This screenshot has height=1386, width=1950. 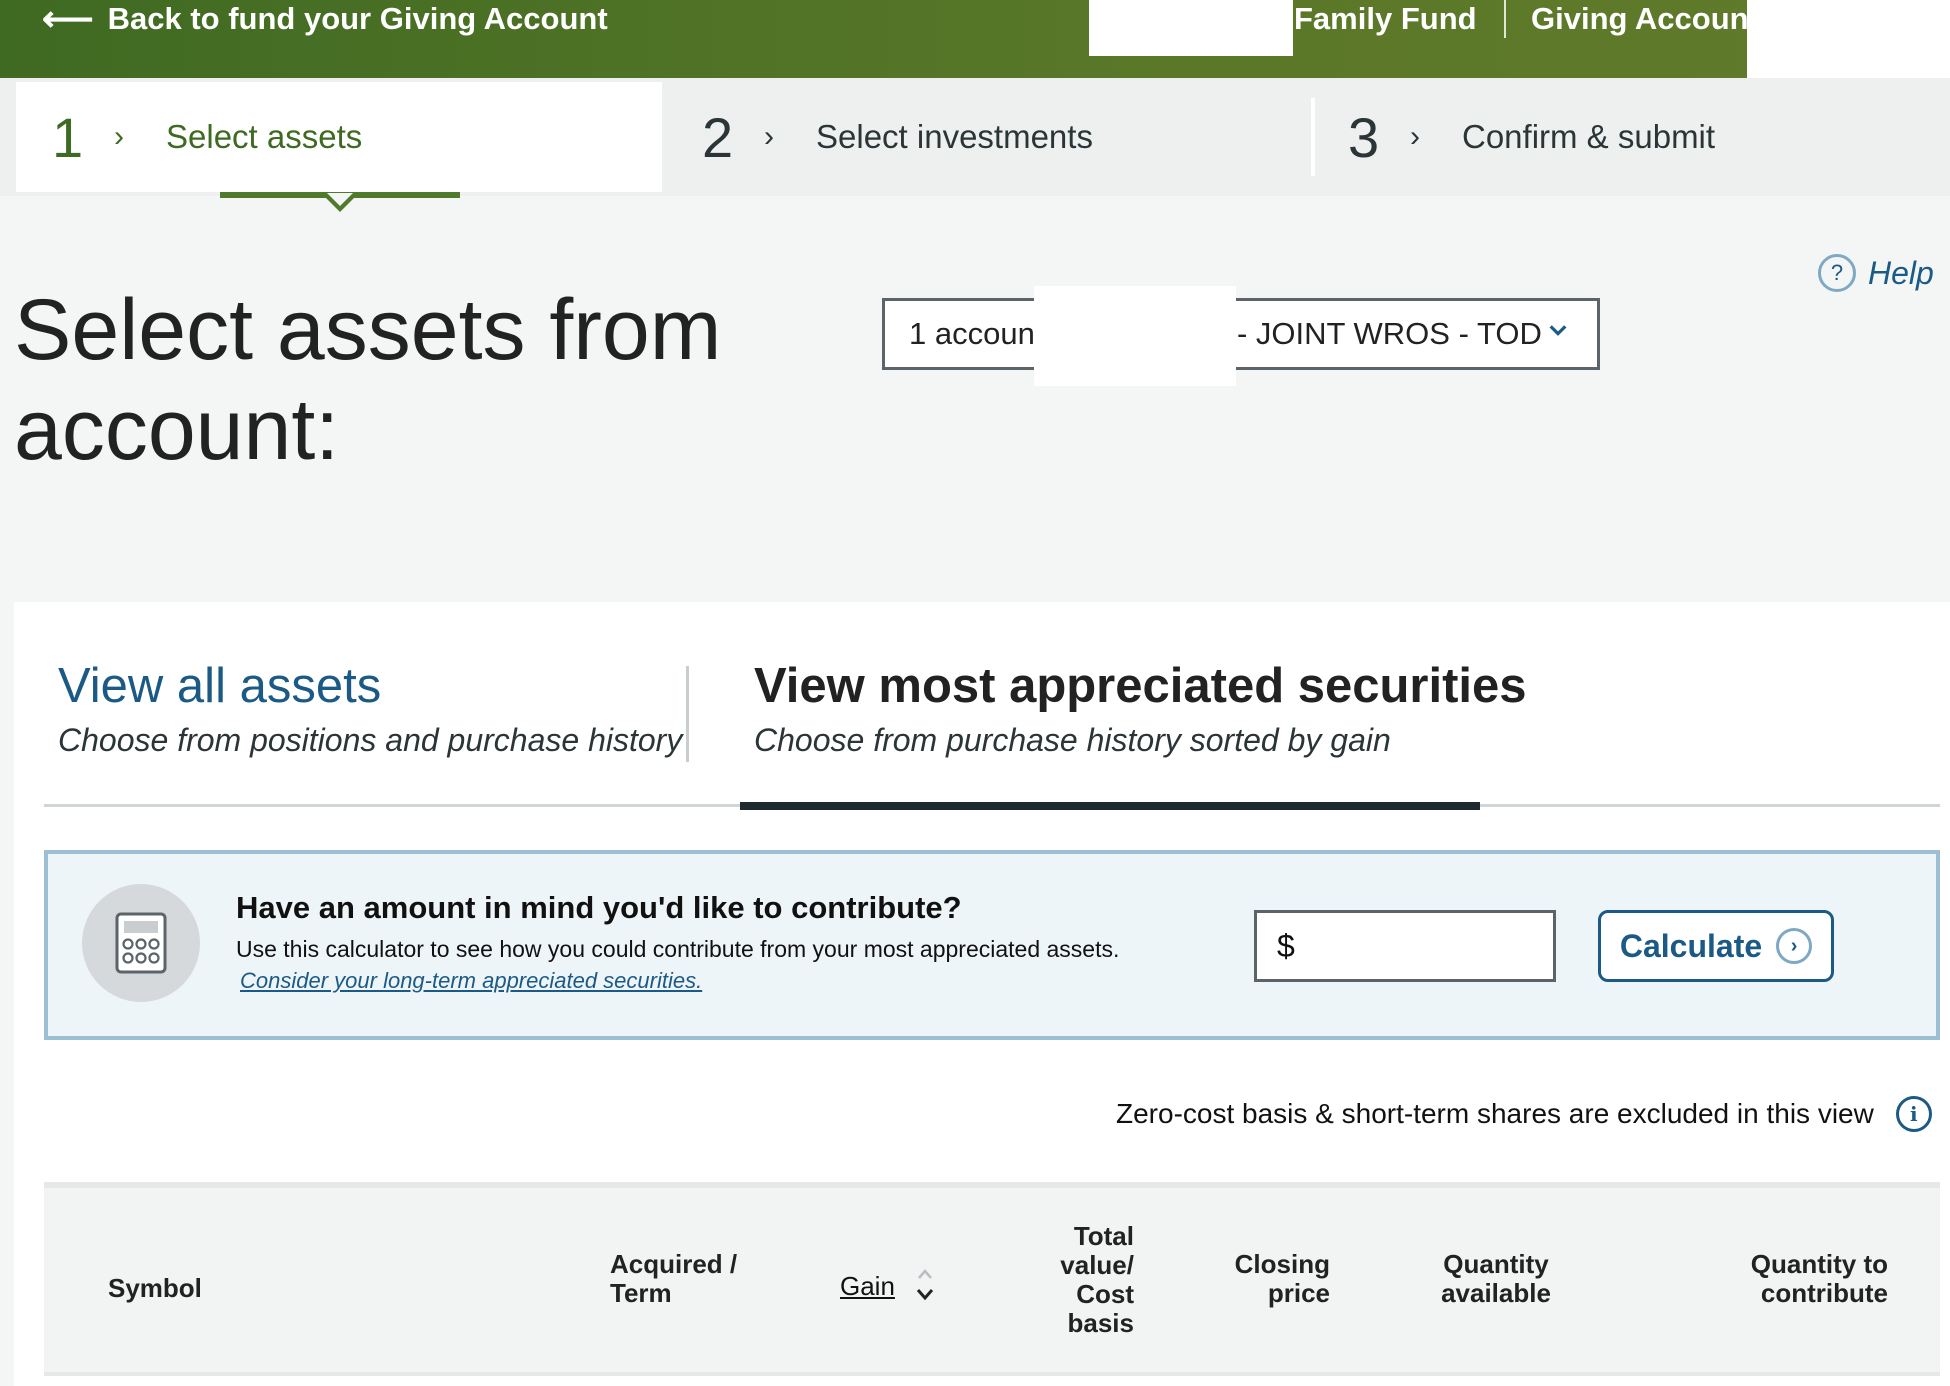 What do you see at coordinates (1105, 1294) in the screenshot?
I see `header-line: Cost` at bounding box center [1105, 1294].